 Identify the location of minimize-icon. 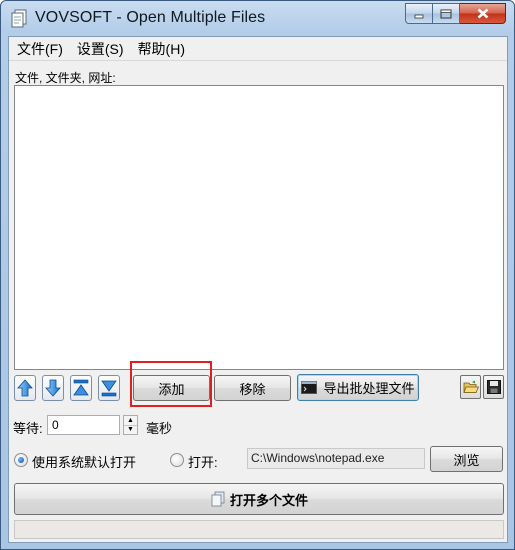
(419, 16).